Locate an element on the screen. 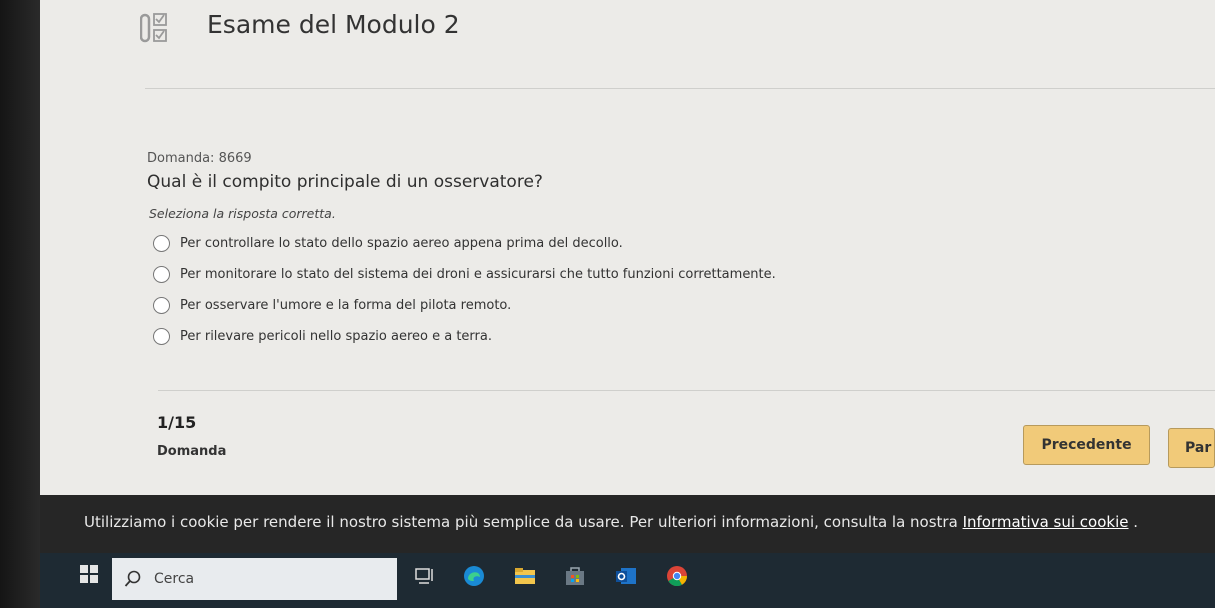  search-placeholder: Cerca is located at coordinates (174, 579).